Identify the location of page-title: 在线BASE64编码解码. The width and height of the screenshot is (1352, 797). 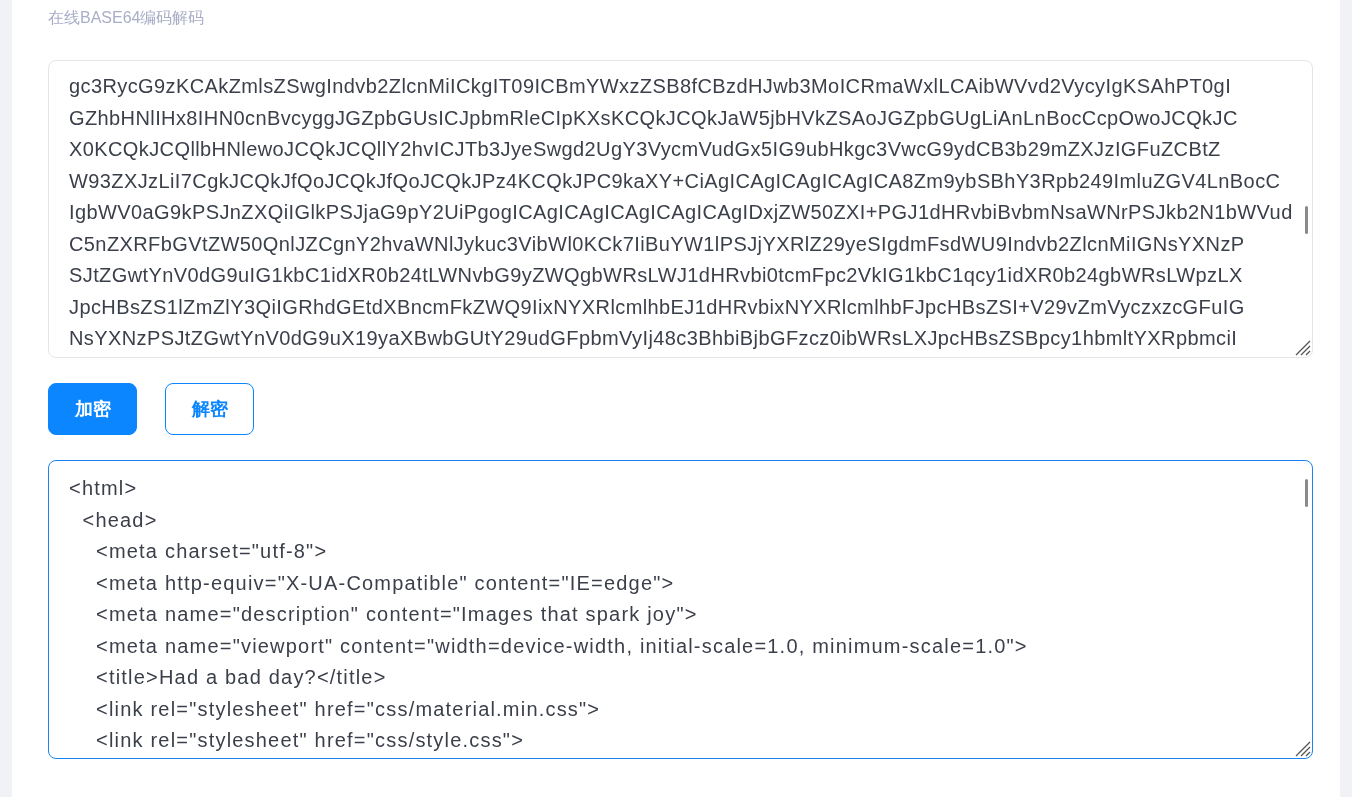
(126, 18).